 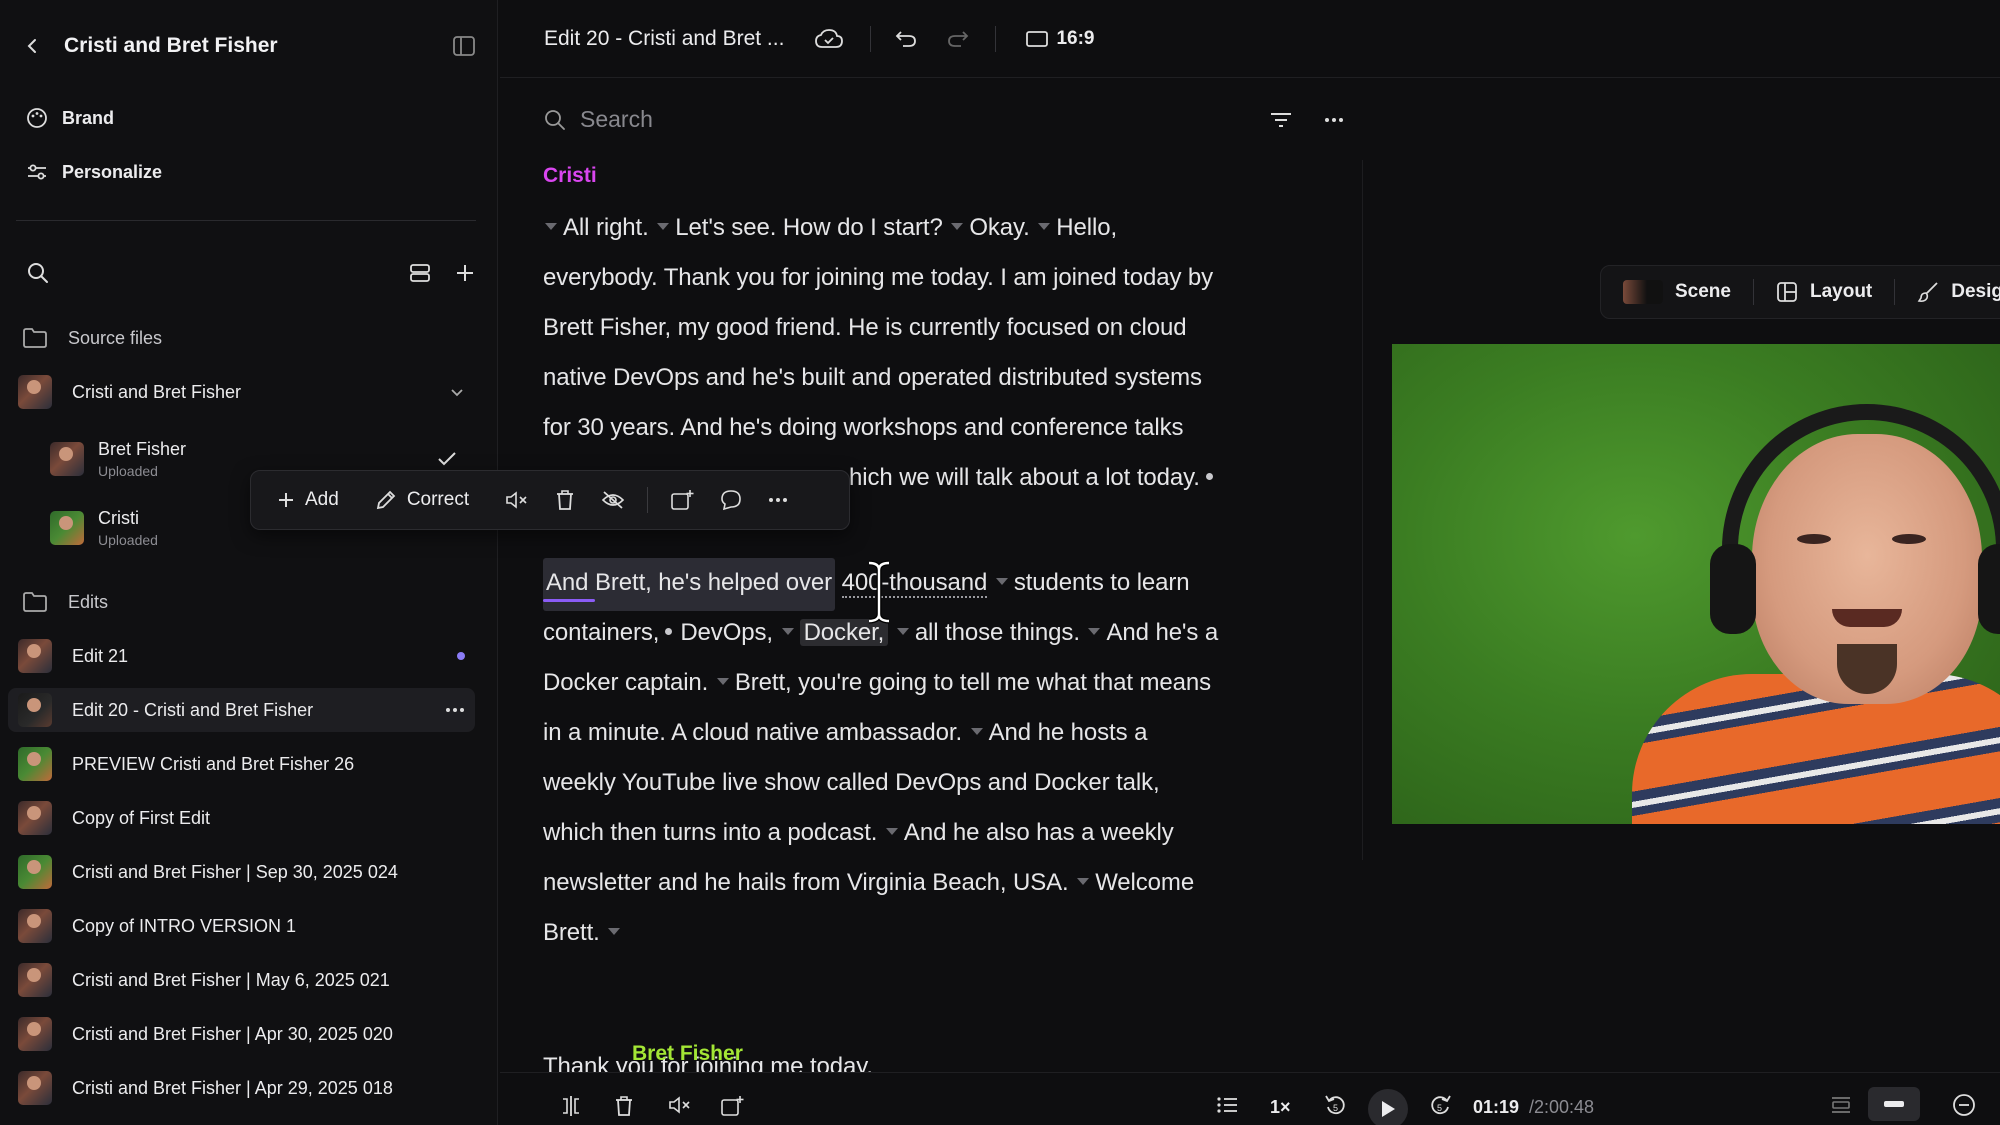 What do you see at coordinates (601, 632) in the screenshot?
I see `transcript-text: containers,` at bounding box center [601, 632].